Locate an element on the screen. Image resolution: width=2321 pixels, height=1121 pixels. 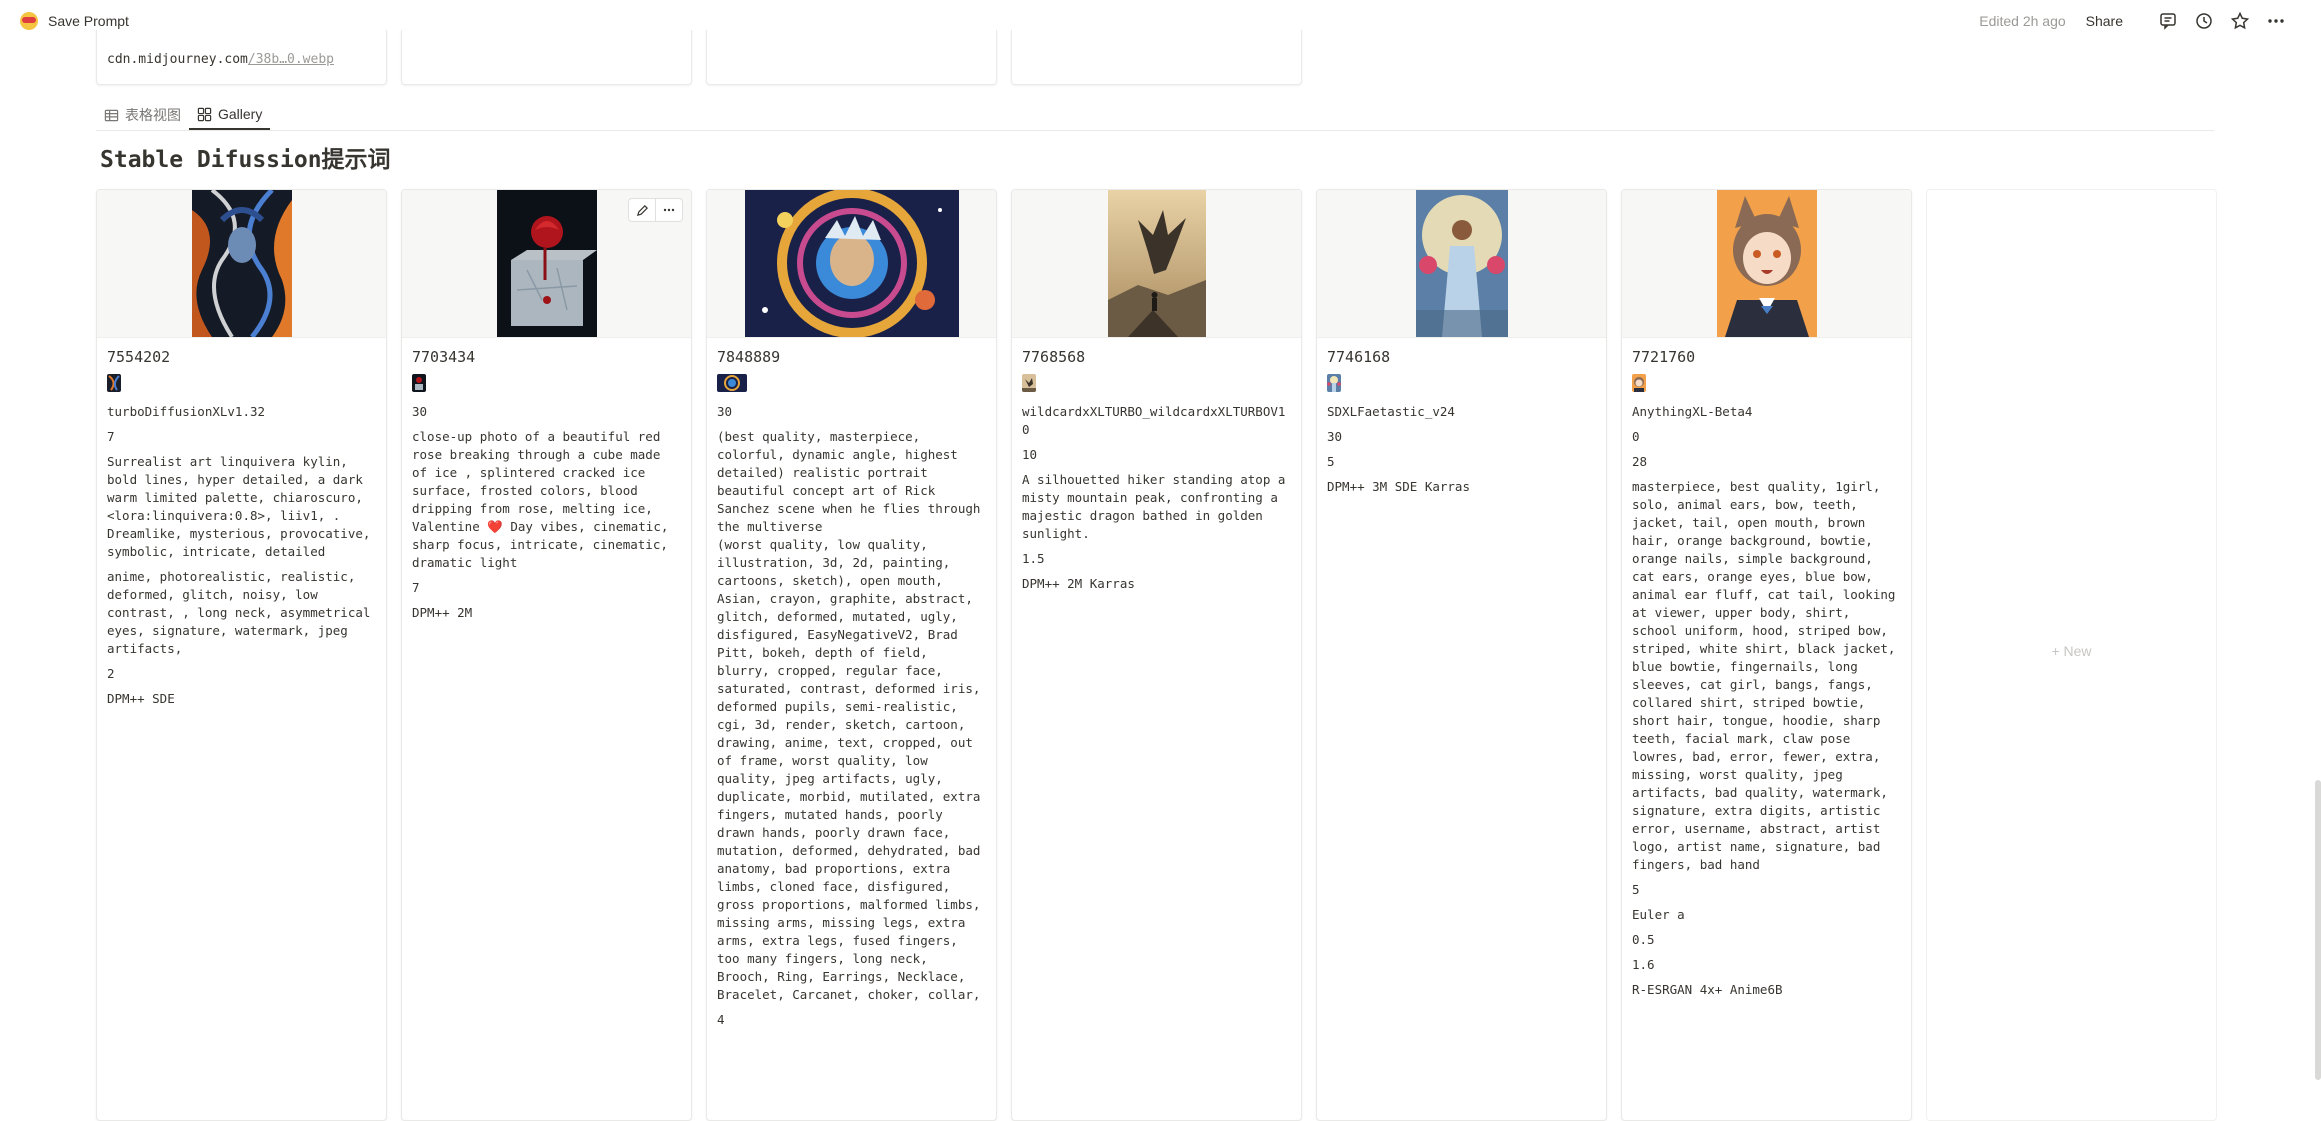
table-icon is located at coordinates (111, 115).